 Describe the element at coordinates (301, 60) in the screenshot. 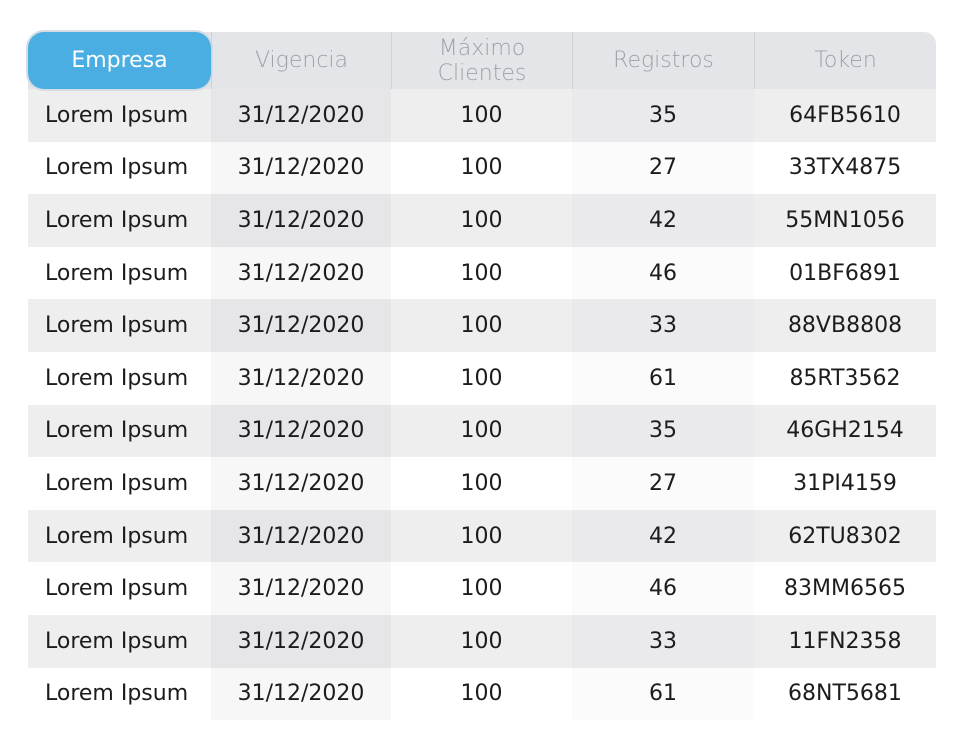

I see `column-header-vigencia: Vigencia` at that location.